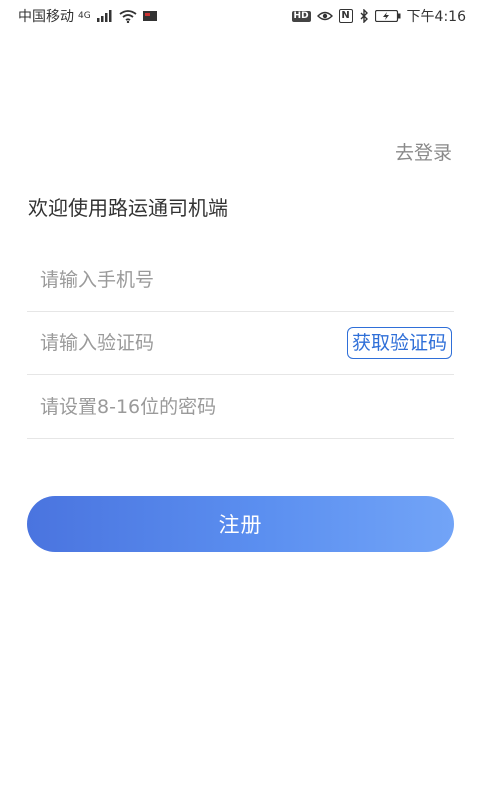 The image size is (480, 800). I want to click on code-row: 获取验证码, so click(240, 343).